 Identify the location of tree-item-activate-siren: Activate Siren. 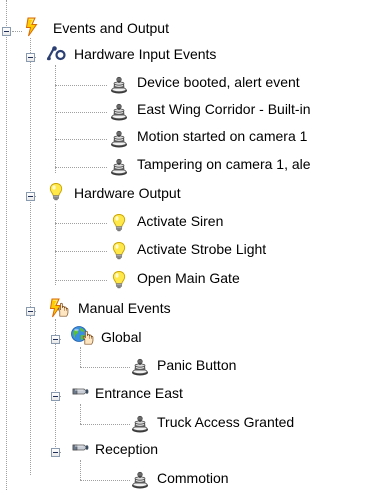
(180, 221).